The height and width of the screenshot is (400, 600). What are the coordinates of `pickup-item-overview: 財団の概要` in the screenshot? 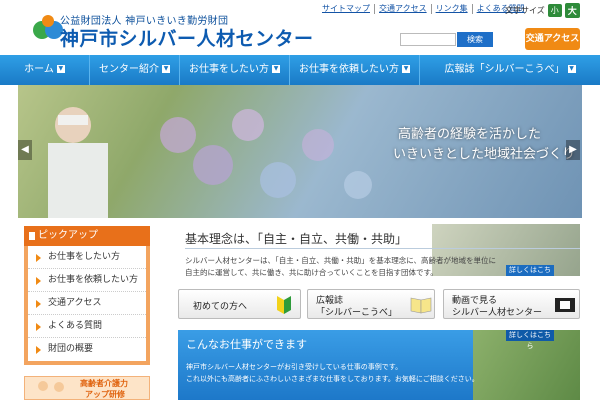 It's located at (87, 349).